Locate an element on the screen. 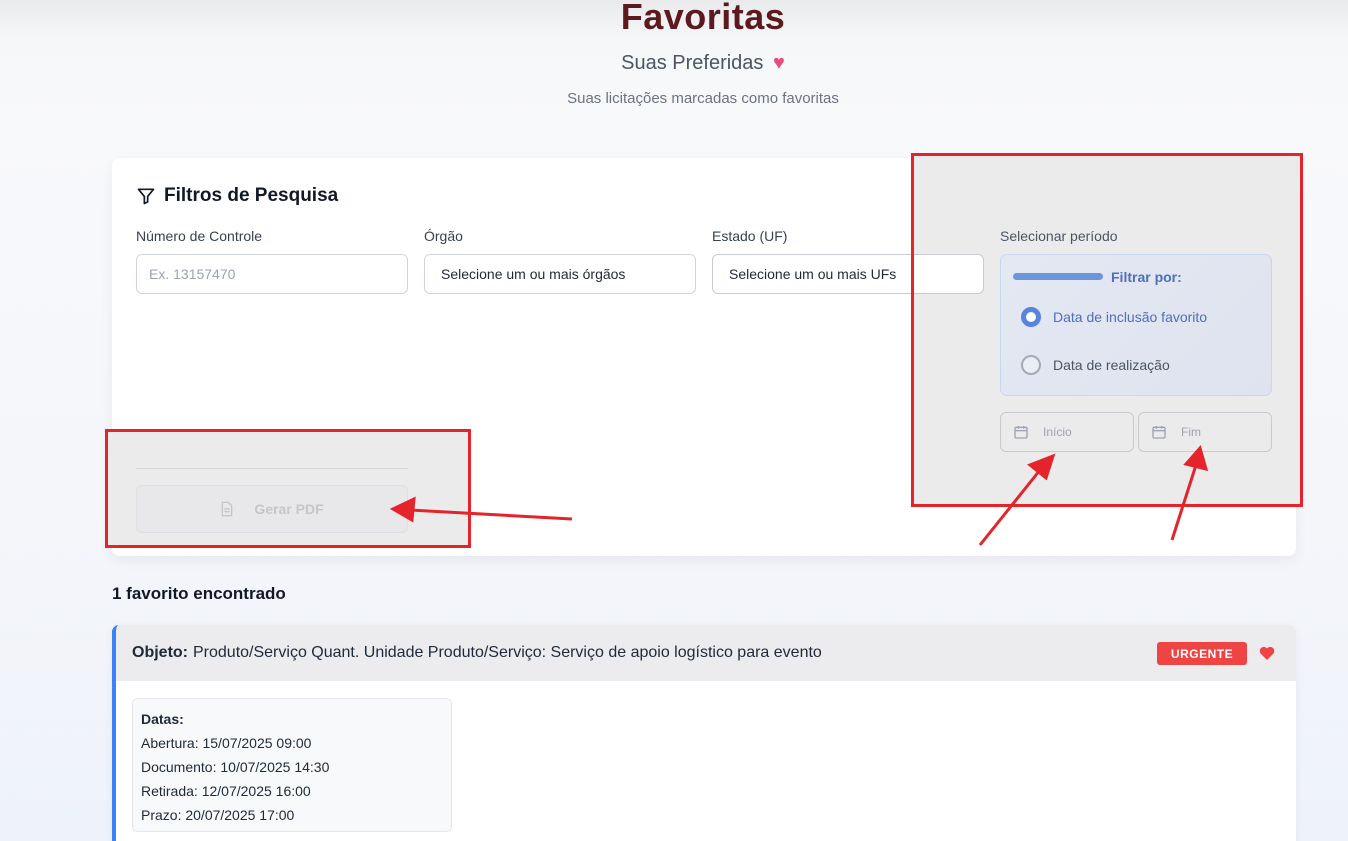  radio-inclusao-favorito: Data de inclusão favorito is located at coordinates (1114, 317).